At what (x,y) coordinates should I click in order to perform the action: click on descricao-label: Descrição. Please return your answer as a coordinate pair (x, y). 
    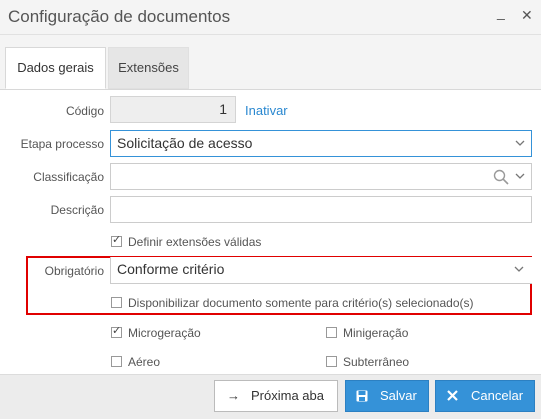
    Looking at the image, I should click on (77, 210).